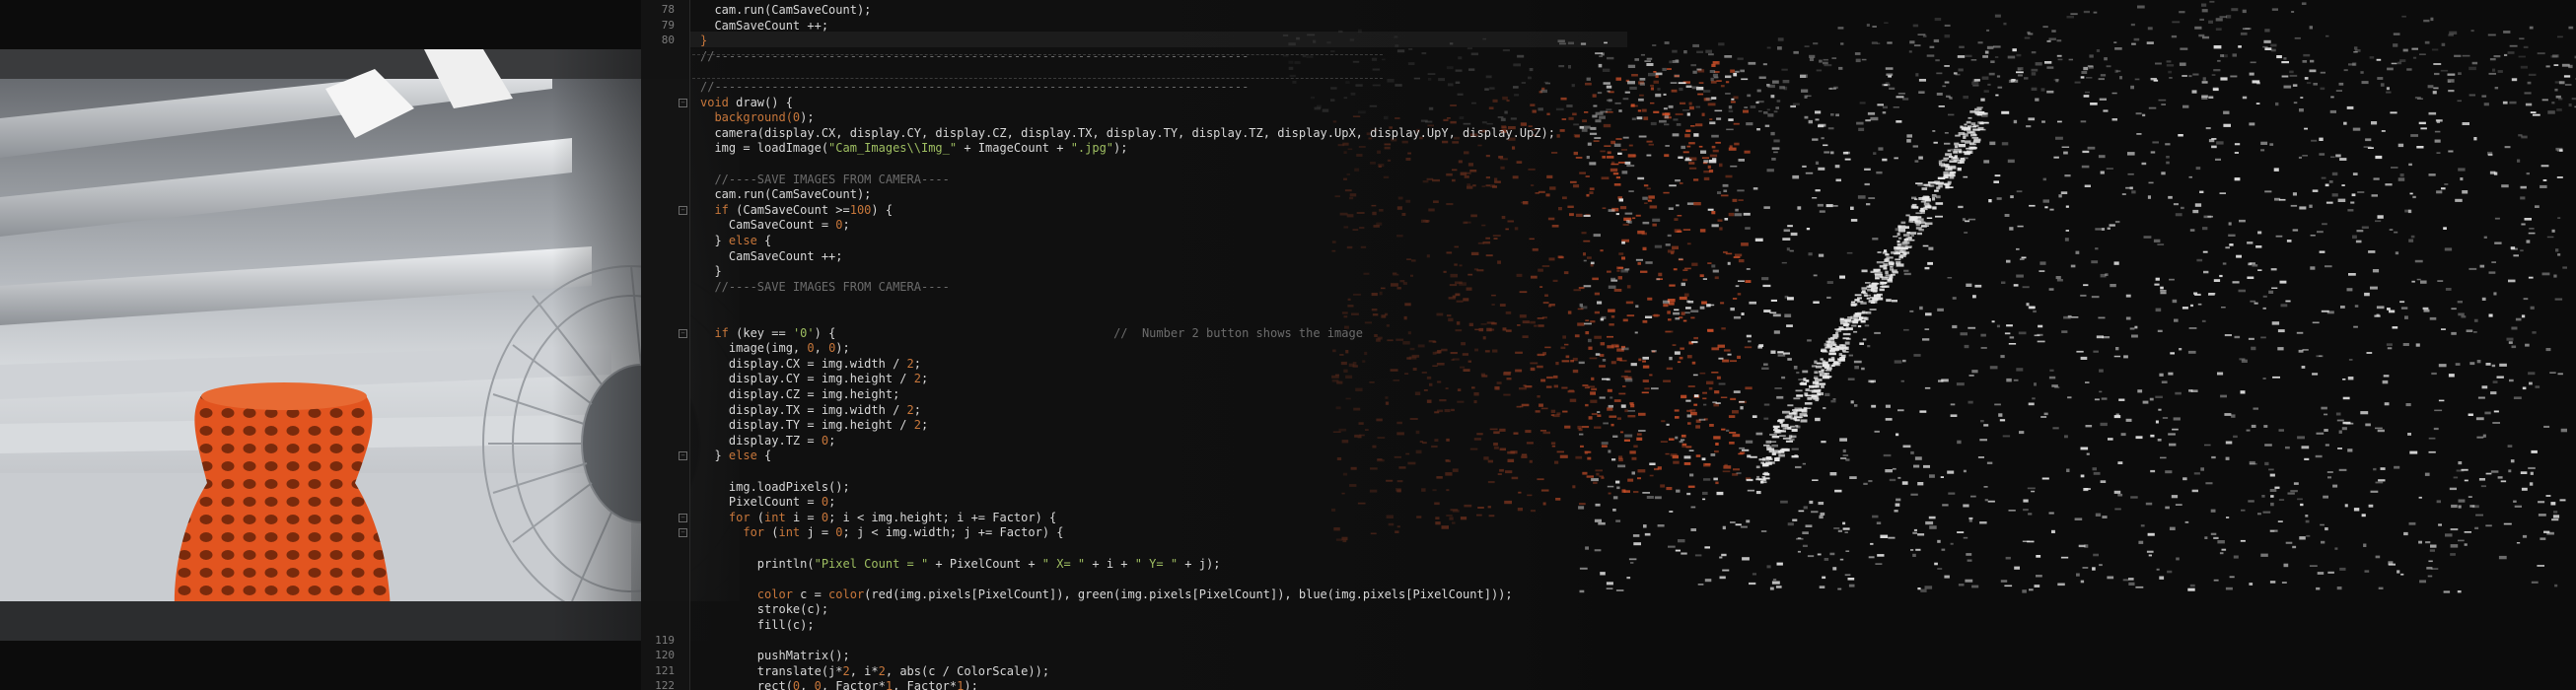 Image resolution: width=2576 pixels, height=690 pixels. I want to click on code-line: background(0);, so click(757, 117).